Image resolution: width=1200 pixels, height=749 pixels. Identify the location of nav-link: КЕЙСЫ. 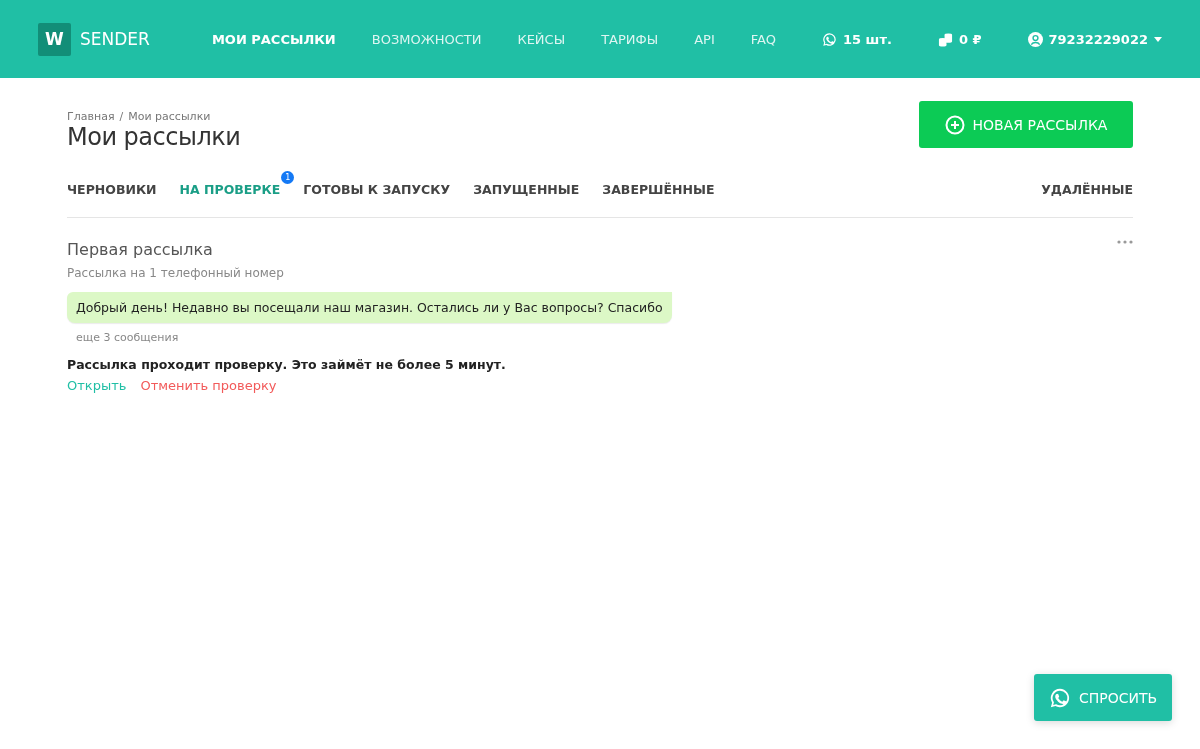
(541, 39).